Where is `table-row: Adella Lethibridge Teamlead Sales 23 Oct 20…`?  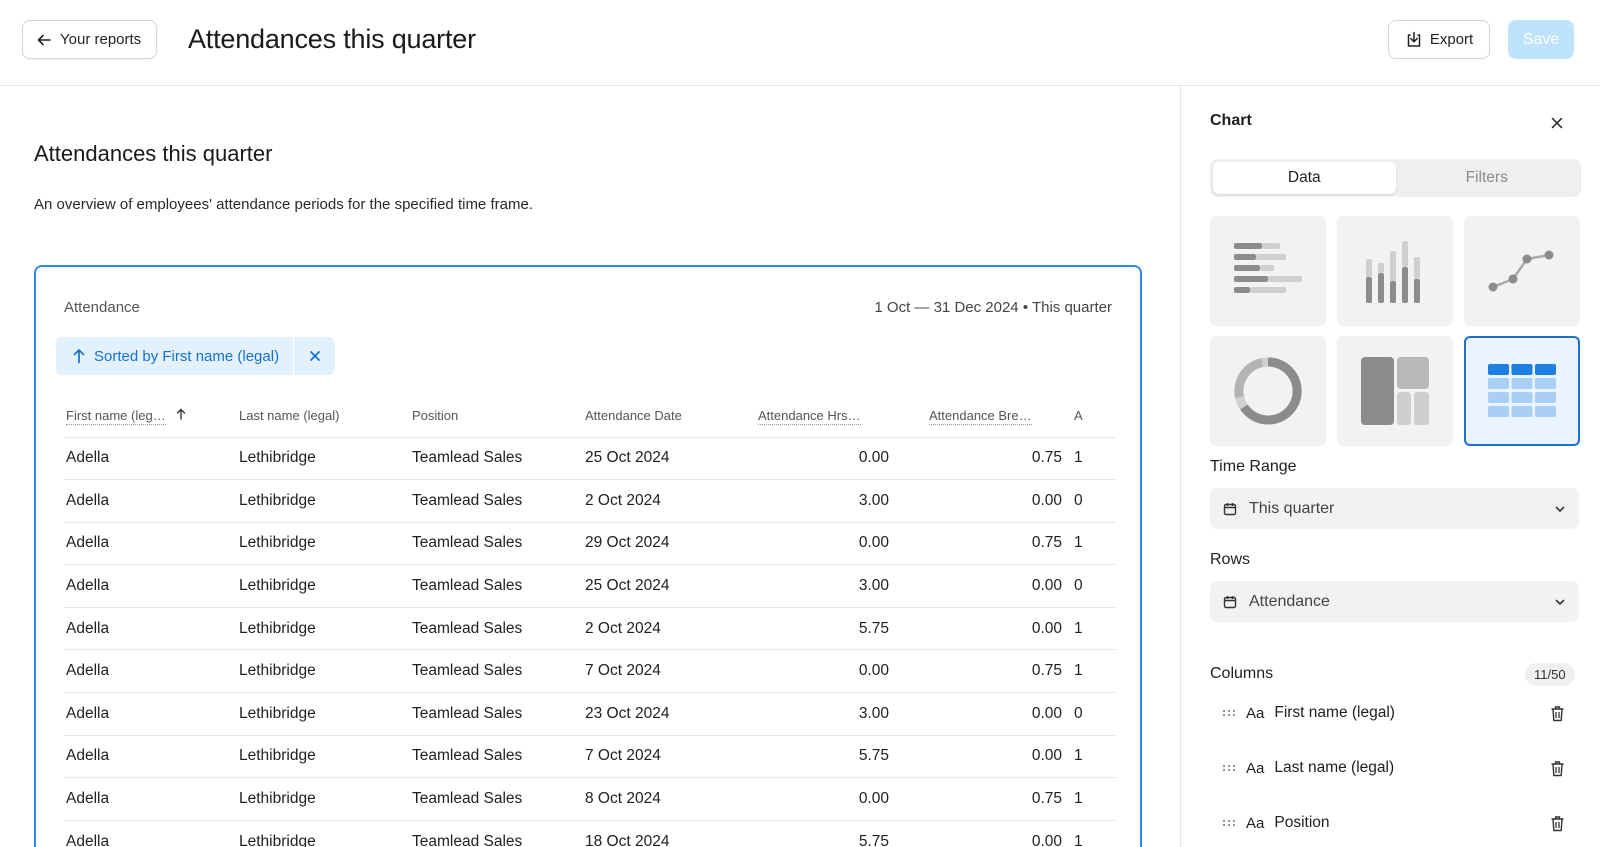
table-row: Adella Lethibridge Teamlead Sales 23 Oct 20… is located at coordinates (590, 714).